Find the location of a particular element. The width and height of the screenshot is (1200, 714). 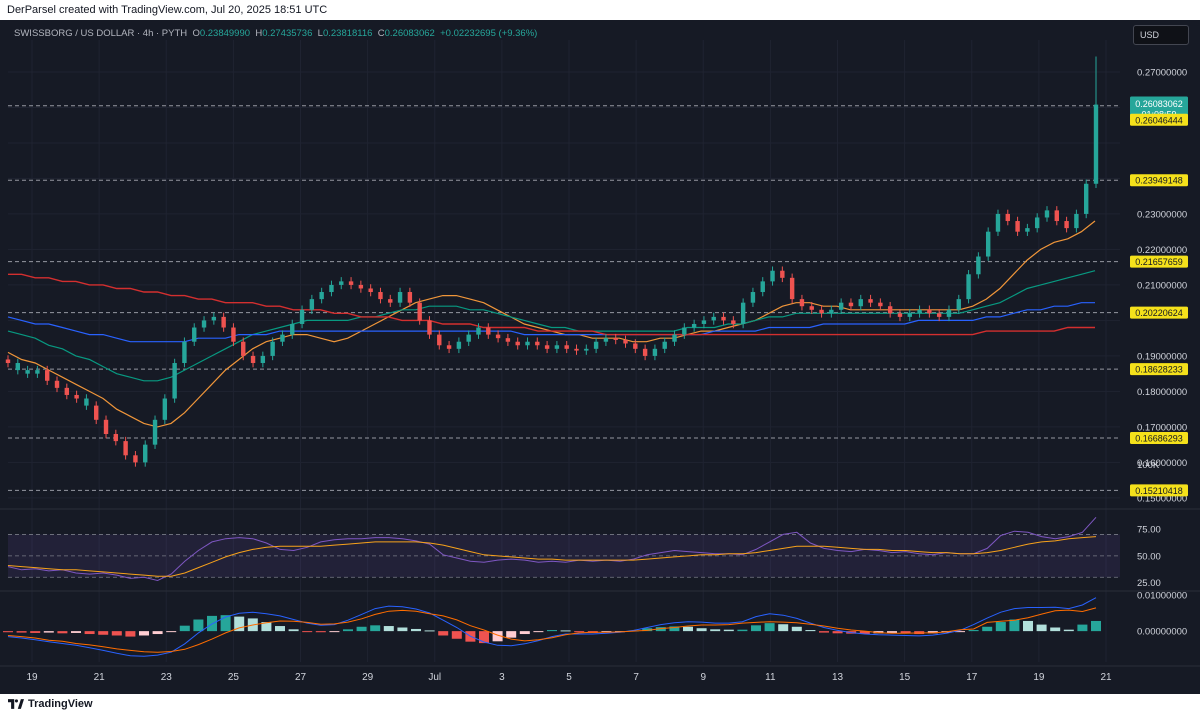

time-axis-tick-label: 27 is located at coordinates (301, 677).